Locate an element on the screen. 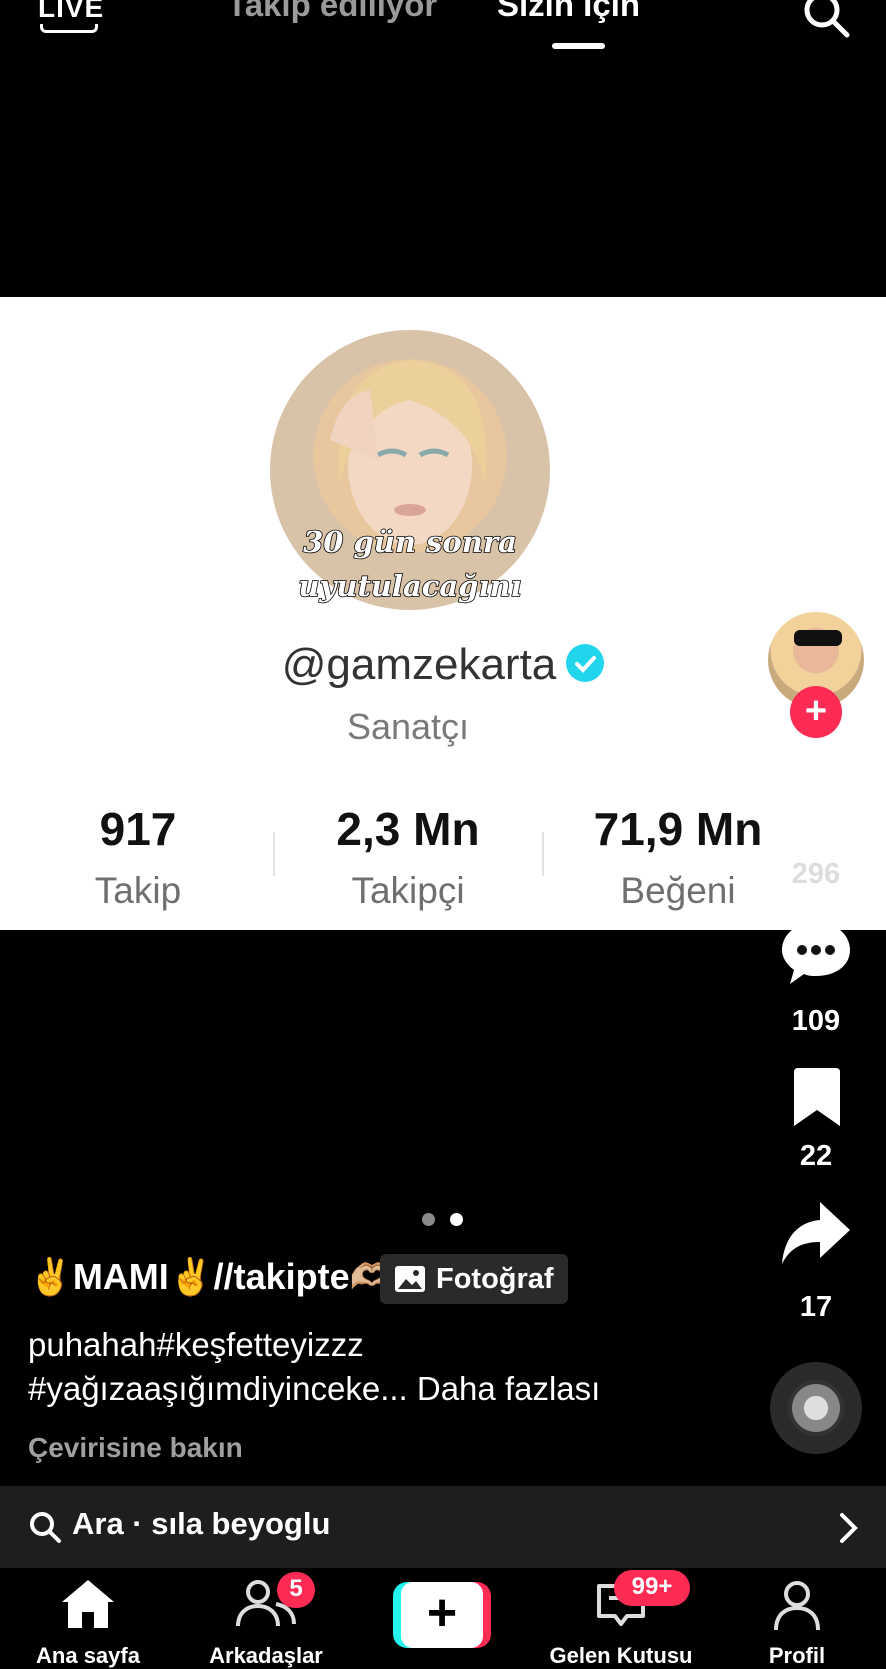  nav-friends-label: Arkadaşlar is located at coordinates (266, 1655).